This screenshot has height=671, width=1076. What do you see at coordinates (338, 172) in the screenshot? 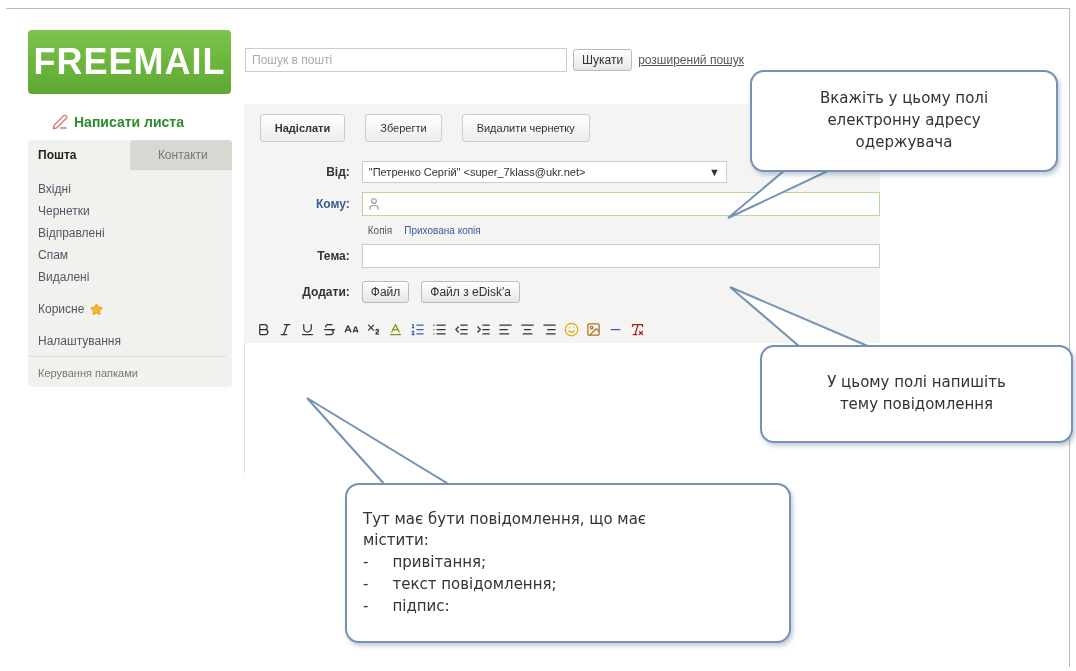
I see `from-label: Від:` at bounding box center [338, 172].